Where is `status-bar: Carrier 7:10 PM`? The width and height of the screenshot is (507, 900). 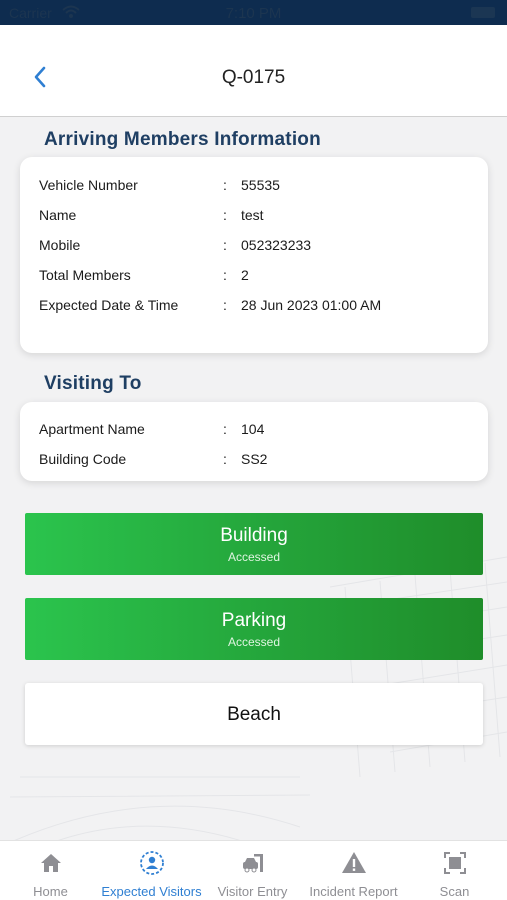
status-bar: Carrier 7:10 PM is located at coordinates (253, 12).